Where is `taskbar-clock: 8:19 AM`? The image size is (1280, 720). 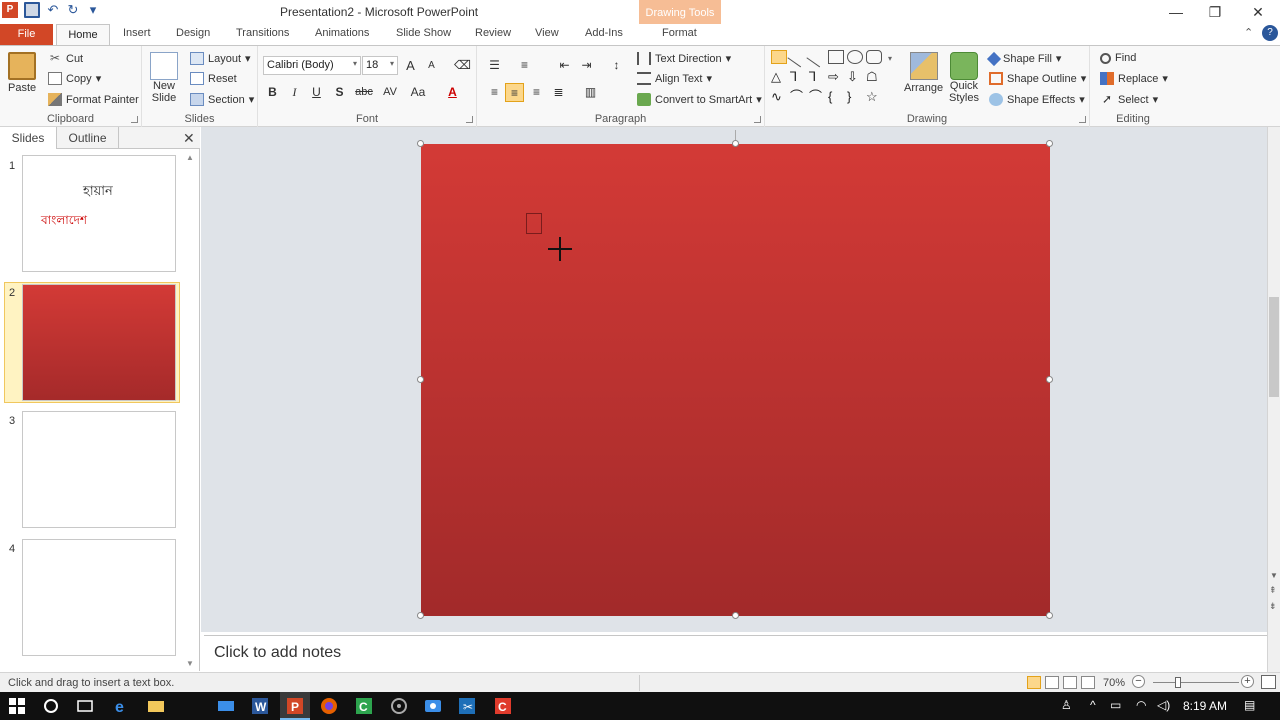
taskbar-clock: 8:19 AM is located at coordinates (1205, 706).